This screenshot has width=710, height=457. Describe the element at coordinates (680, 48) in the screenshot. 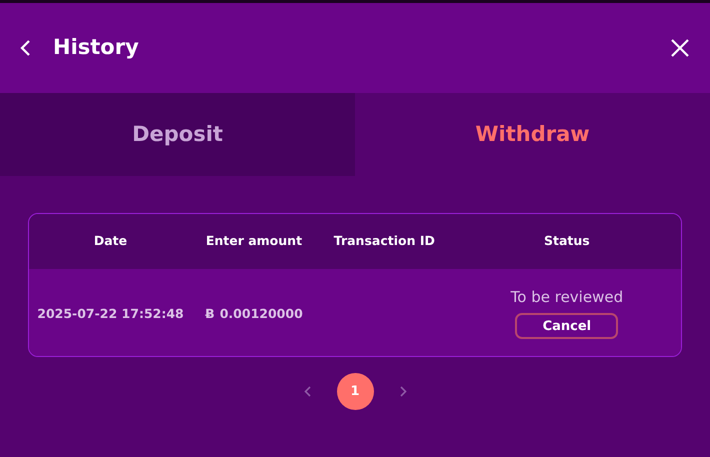

I see `close-icon` at that location.